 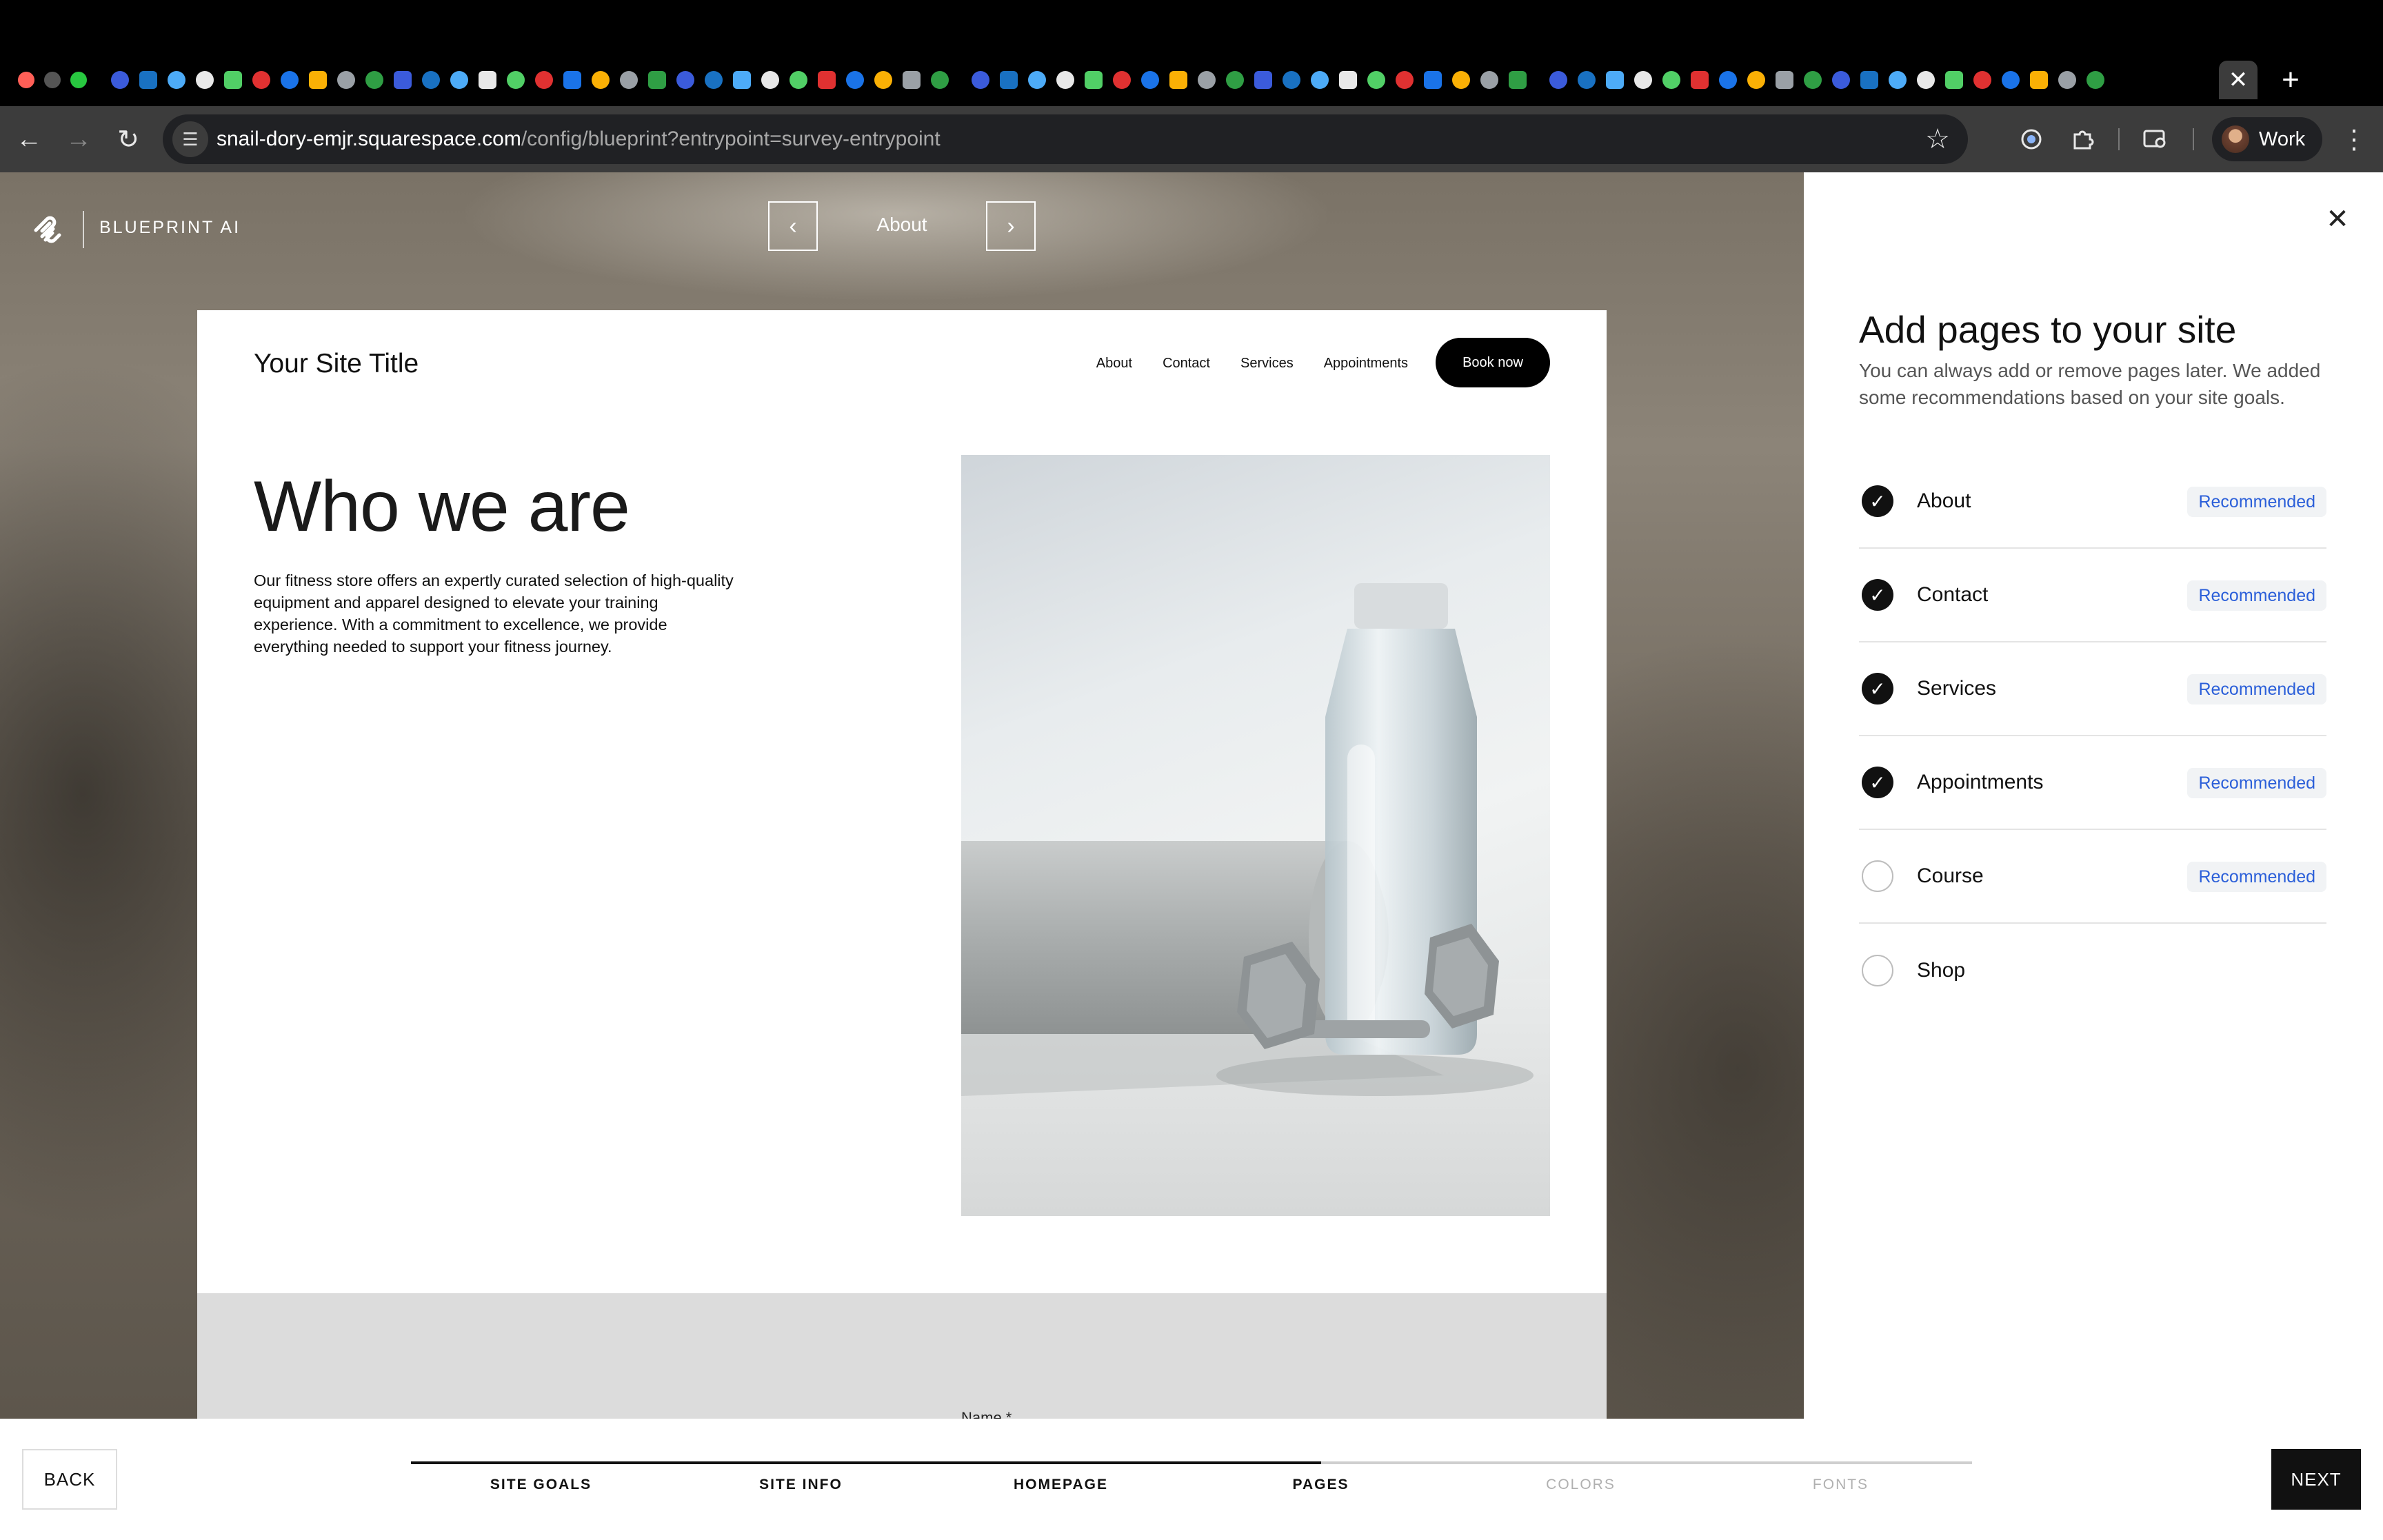 What do you see at coordinates (1493, 363) in the screenshot?
I see `book-now-button: Book now` at bounding box center [1493, 363].